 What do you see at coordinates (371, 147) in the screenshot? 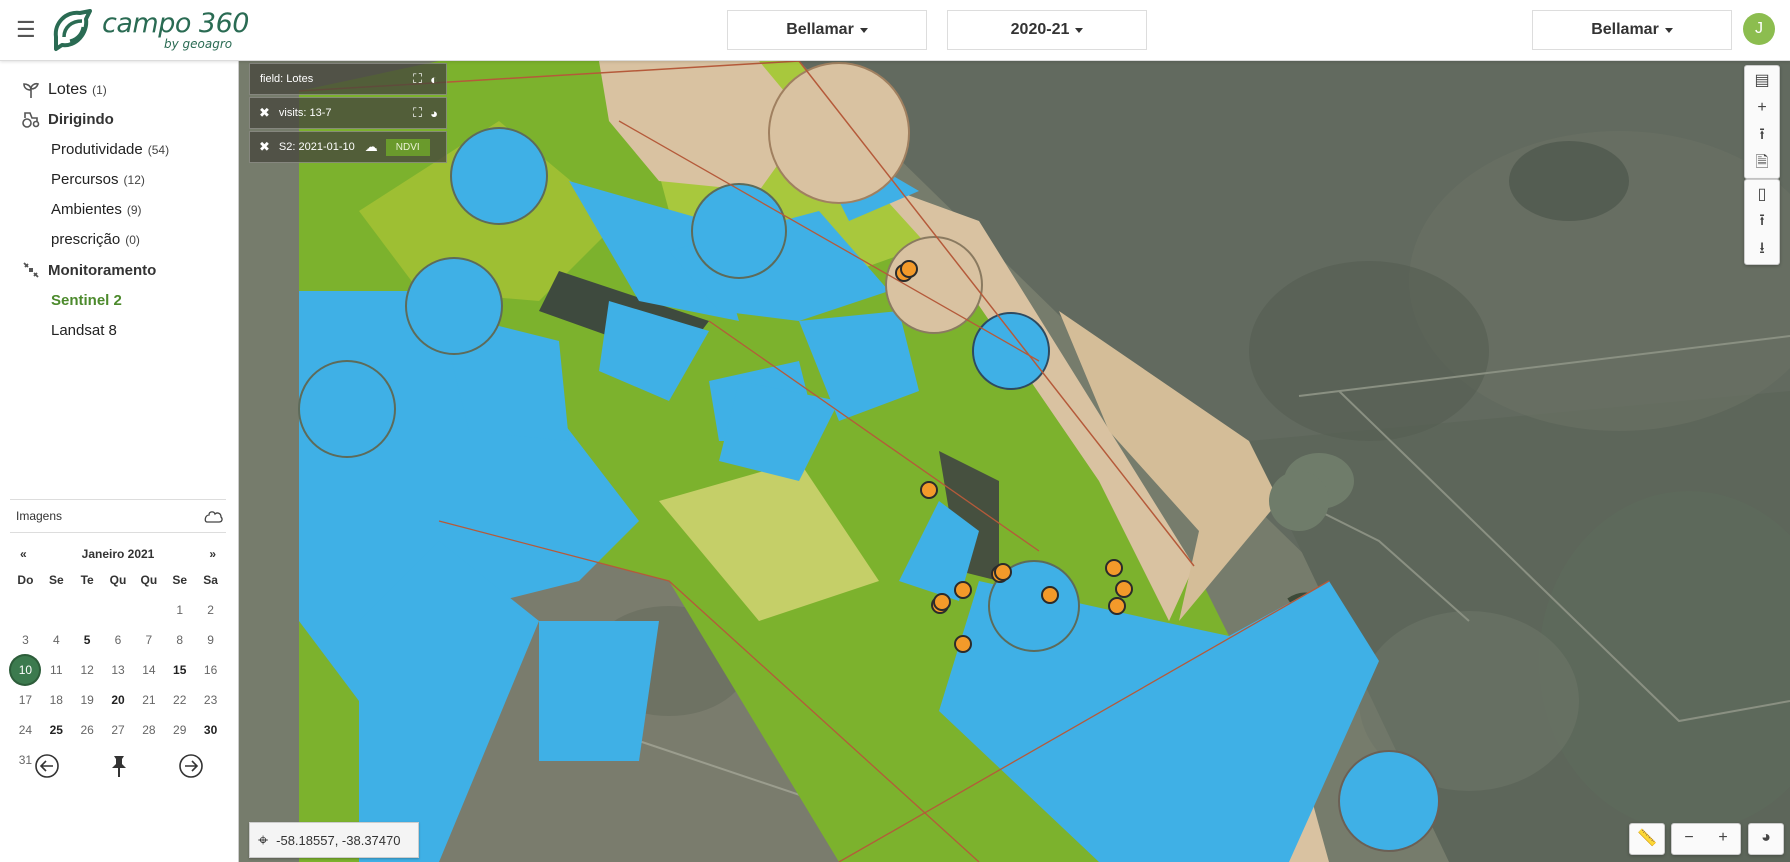
I see `cloud-icon: ☁` at bounding box center [371, 147].